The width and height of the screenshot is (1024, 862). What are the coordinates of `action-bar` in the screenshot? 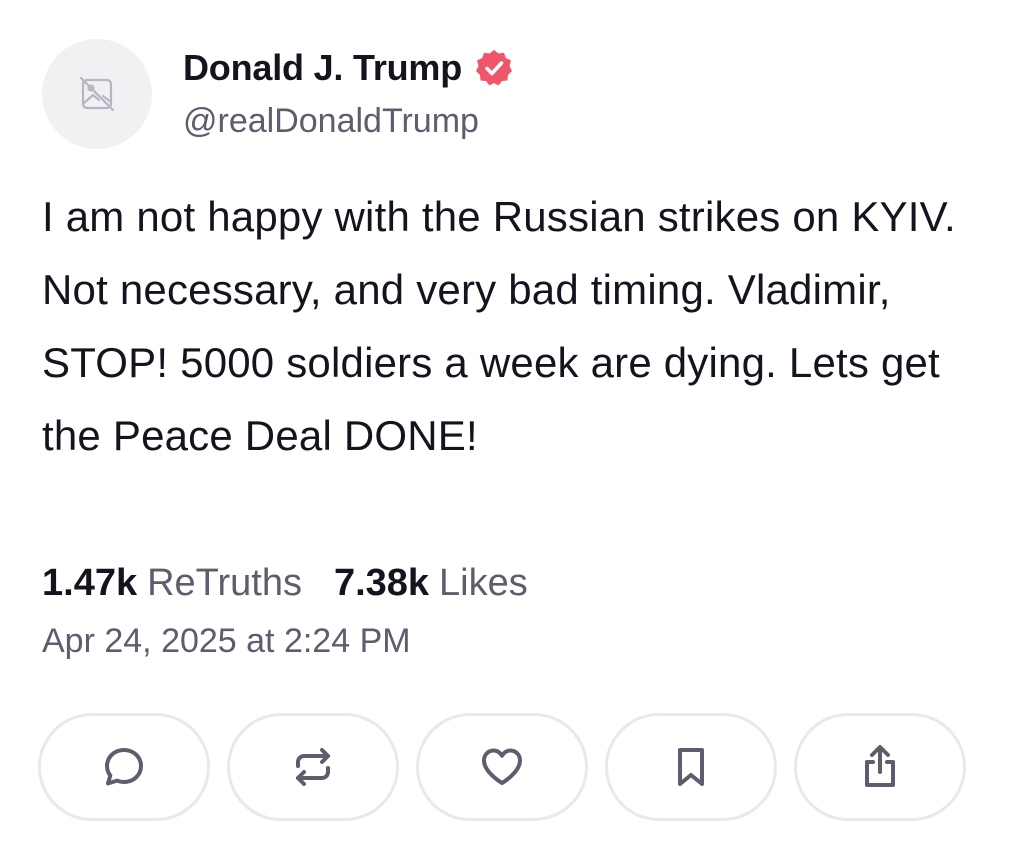 It's located at (502, 767).